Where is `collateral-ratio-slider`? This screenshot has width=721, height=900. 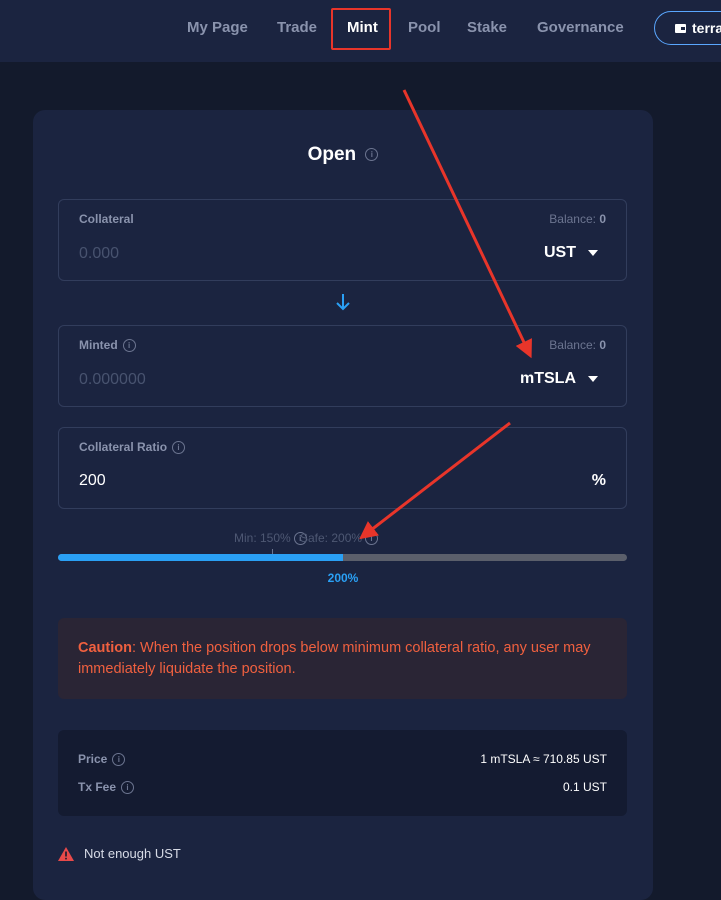
collateral-ratio-slider is located at coordinates (342, 557).